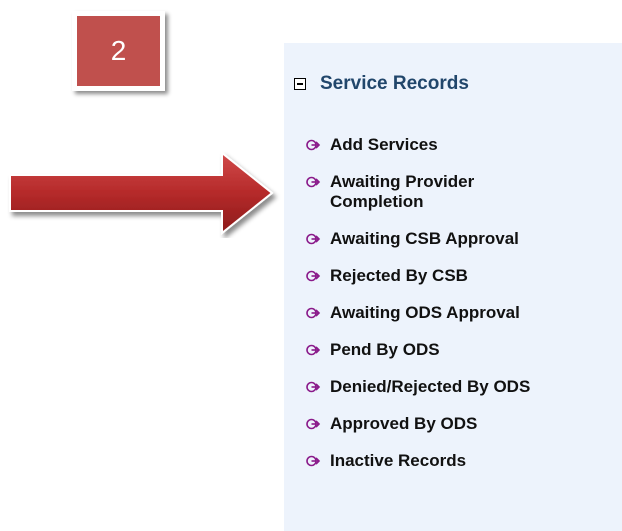 The width and height of the screenshot is (622, 531). I want to click on menu-item-label: Denied/Rejected By ODS, so click(430, 387).